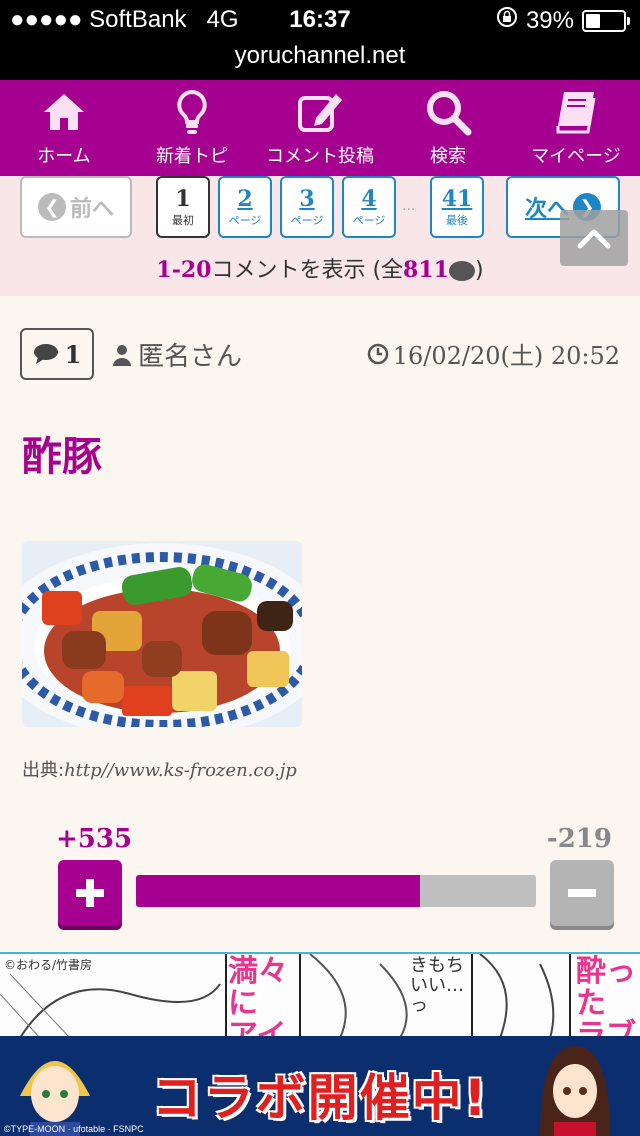 Image resolution: width=640 pixels, height=1136 pixels. What do you see at coordinates (449, 113) in the screenshot?
I see `search-icon` at bounding box center [449, 113].